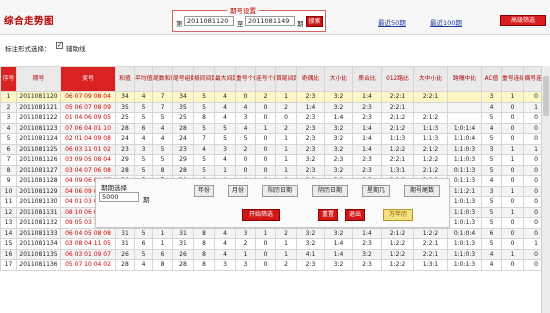 Image resolution: width=550 pixels, height=313 pixels. Describe the element at coordinates (28, 49) in the screenshot. I see `style-option-label: 标注形式选择：` at that location.